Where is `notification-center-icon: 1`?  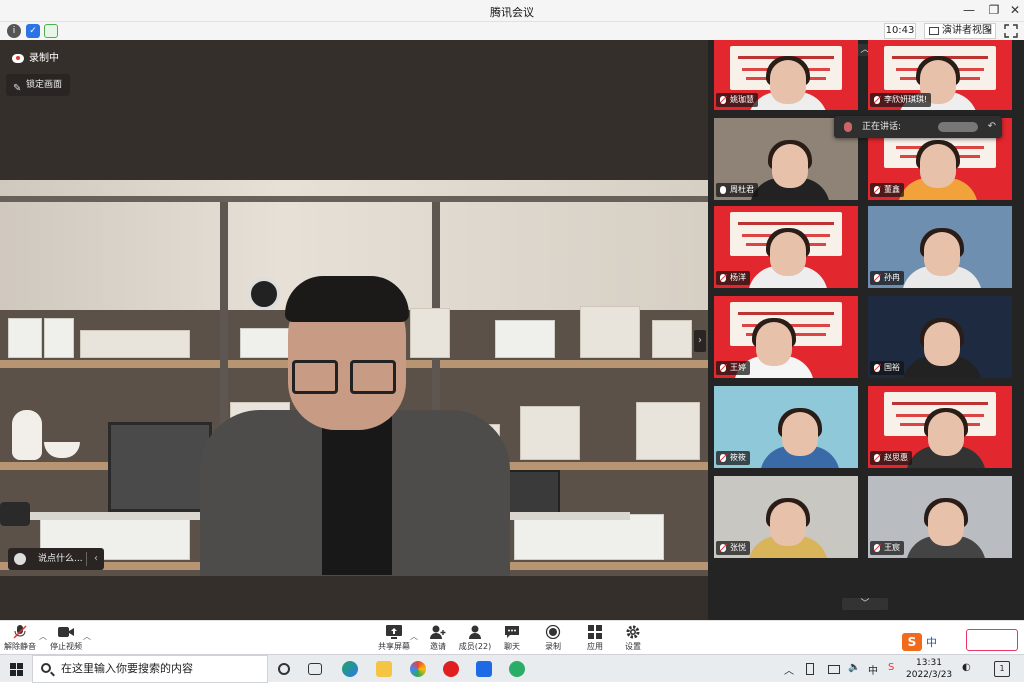
notification-center-icon: 1 is located at coordinates (1002, 669).